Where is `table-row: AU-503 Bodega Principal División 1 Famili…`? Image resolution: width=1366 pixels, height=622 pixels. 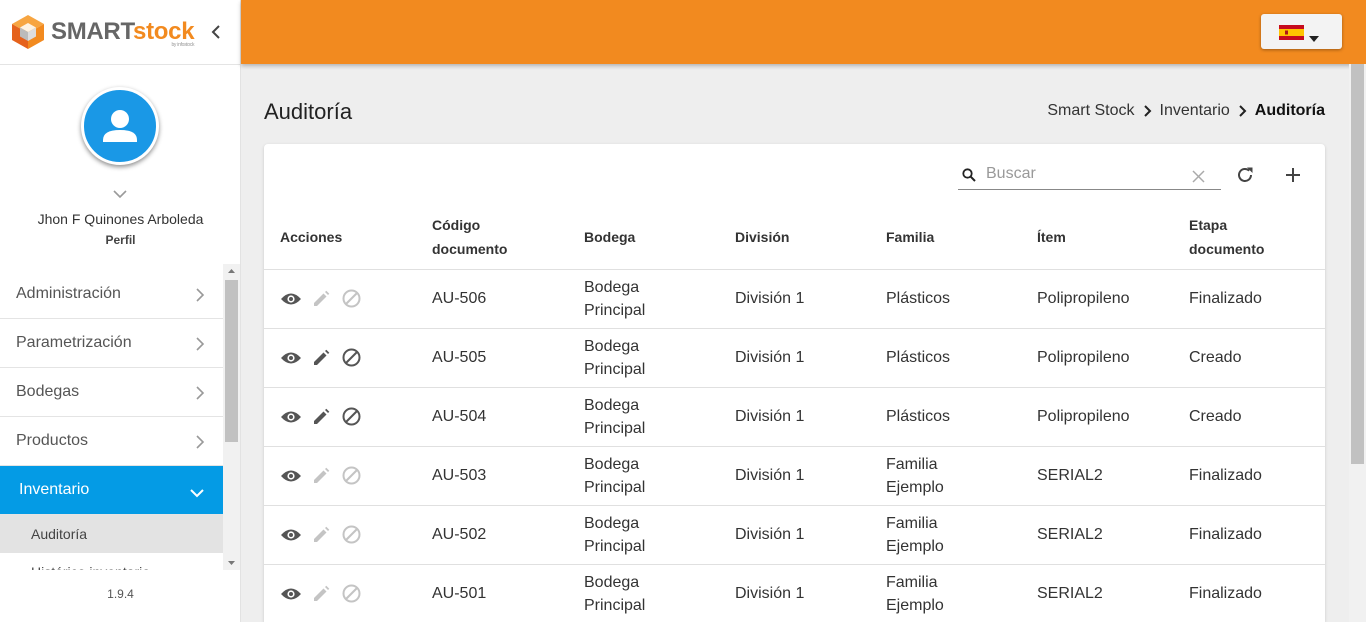 table-row: AU-503 Bodega Principal División 1 Famili… is located at coordinates (794, 476).